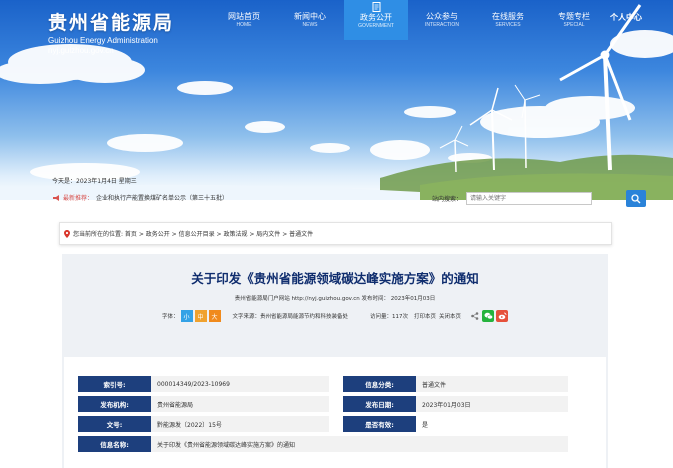  I want to click on table-row: 发布机构: 贵州省能源局 发布日期: 2023年01月03日, so click(323, 404).